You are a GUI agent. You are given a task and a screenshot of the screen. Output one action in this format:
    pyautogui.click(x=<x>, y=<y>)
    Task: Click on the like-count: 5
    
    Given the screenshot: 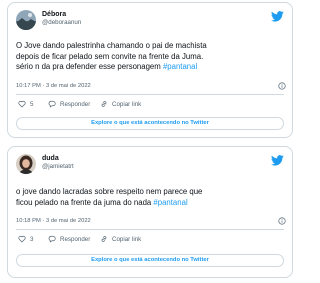 What is the action you would take?
    pyautogui.click(x=32, y=104)
    